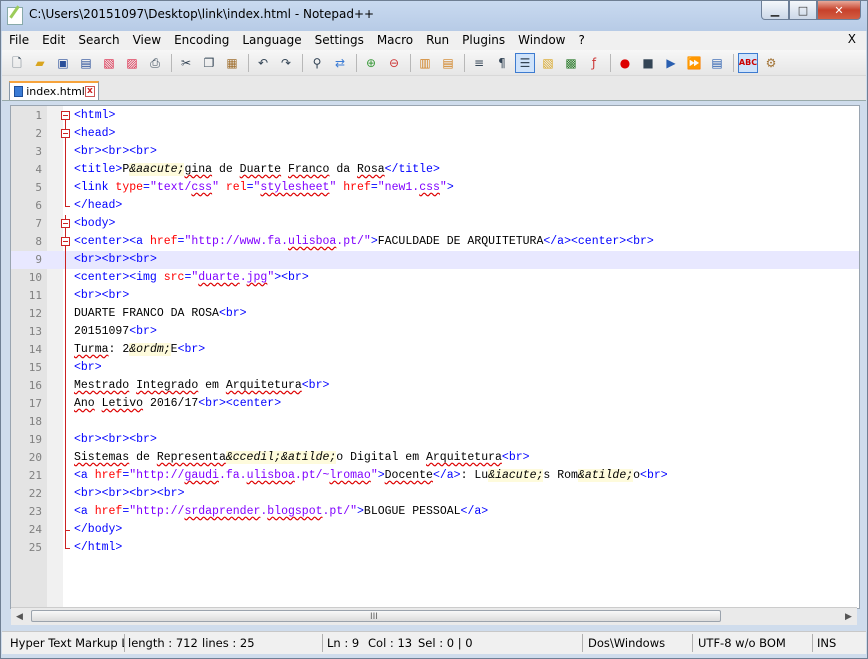  What do you see at coordinates (717, 63) in the screenshot?
I see `save-macro-icon: ▤` at bounding box center [717, 63].